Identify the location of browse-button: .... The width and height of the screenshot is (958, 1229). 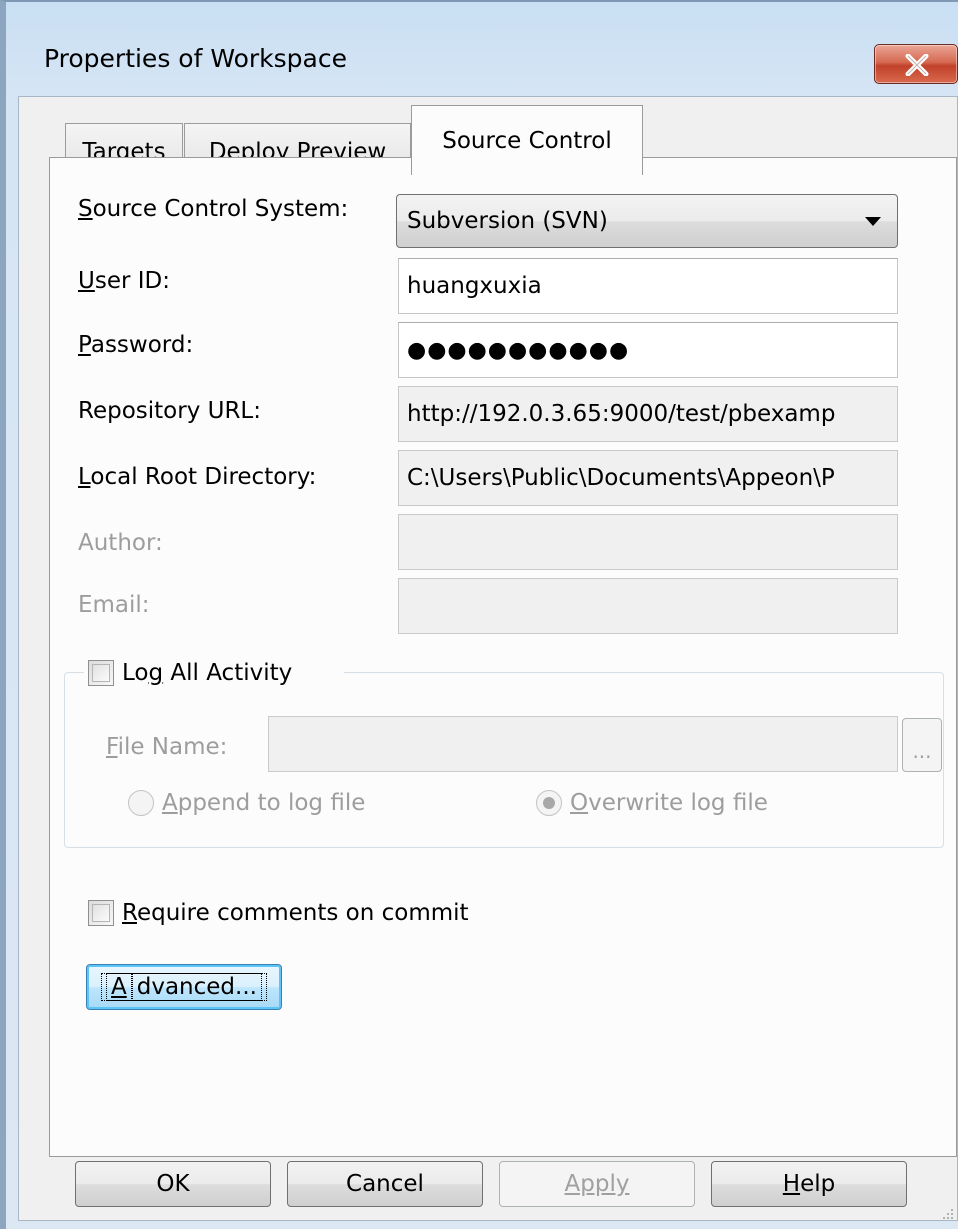
(922, 745).